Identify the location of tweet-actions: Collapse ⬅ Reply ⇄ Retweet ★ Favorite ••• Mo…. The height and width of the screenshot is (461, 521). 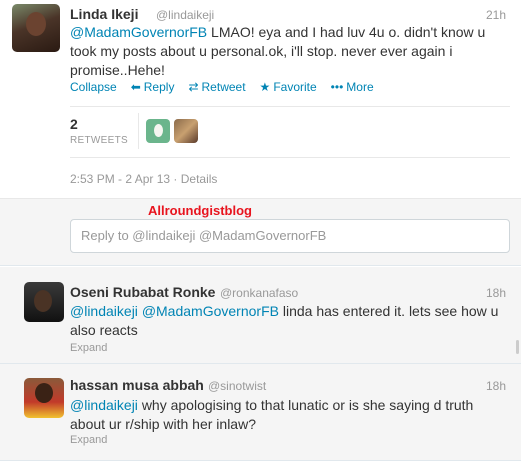
(222, 87).